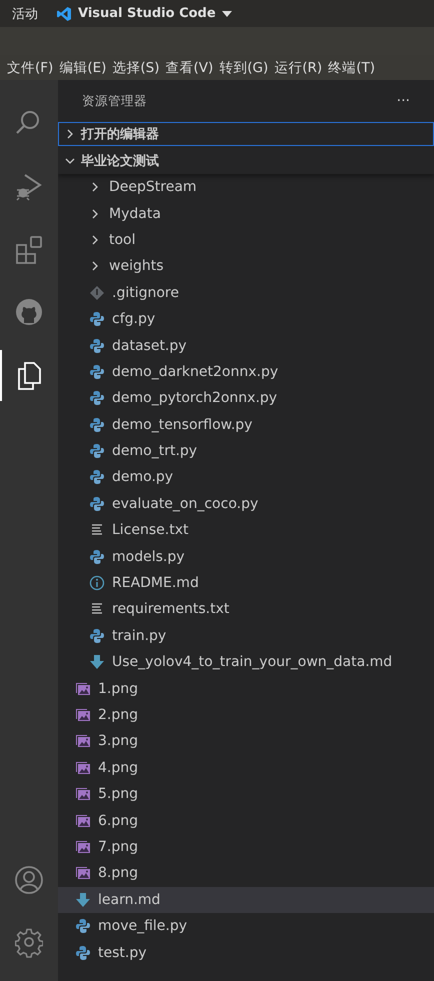  What do you see at coordinates (29, 943) in the screenshot?
I see `settings-icon` at bounding box center [29, 943].